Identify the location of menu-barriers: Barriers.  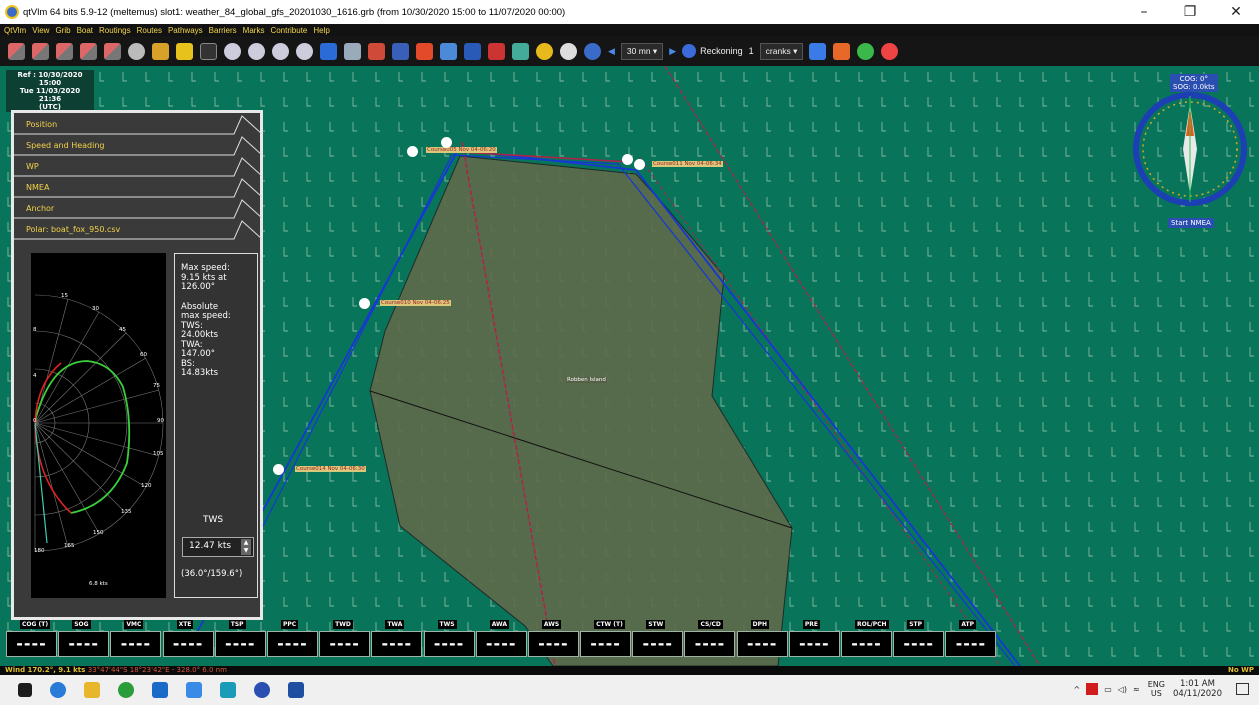
(223, 30).